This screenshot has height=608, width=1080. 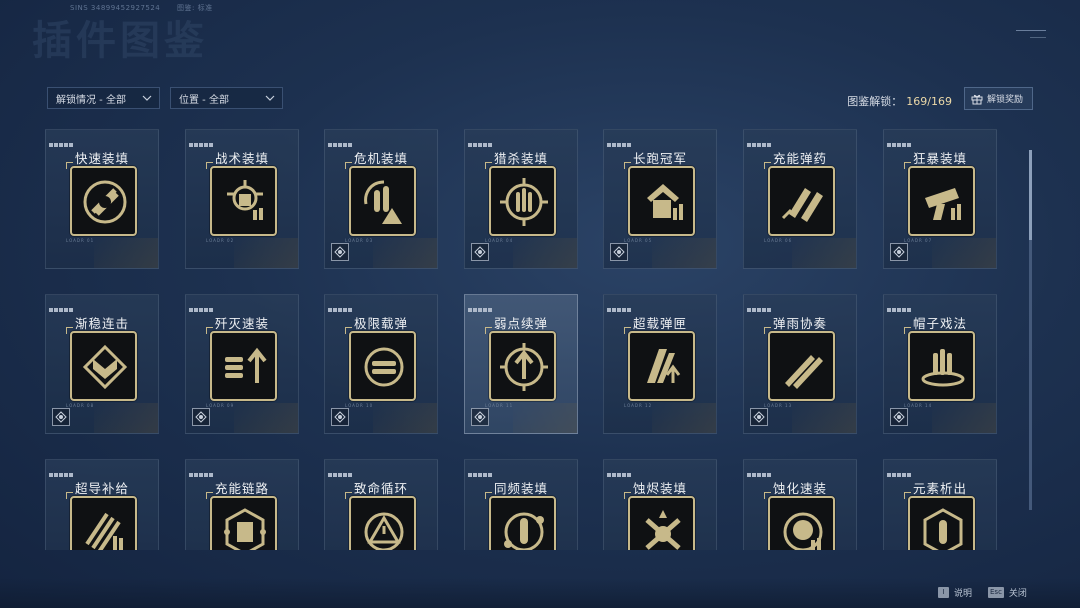 I want to click on corrode-ember-icon, so click(x=663, y=530).